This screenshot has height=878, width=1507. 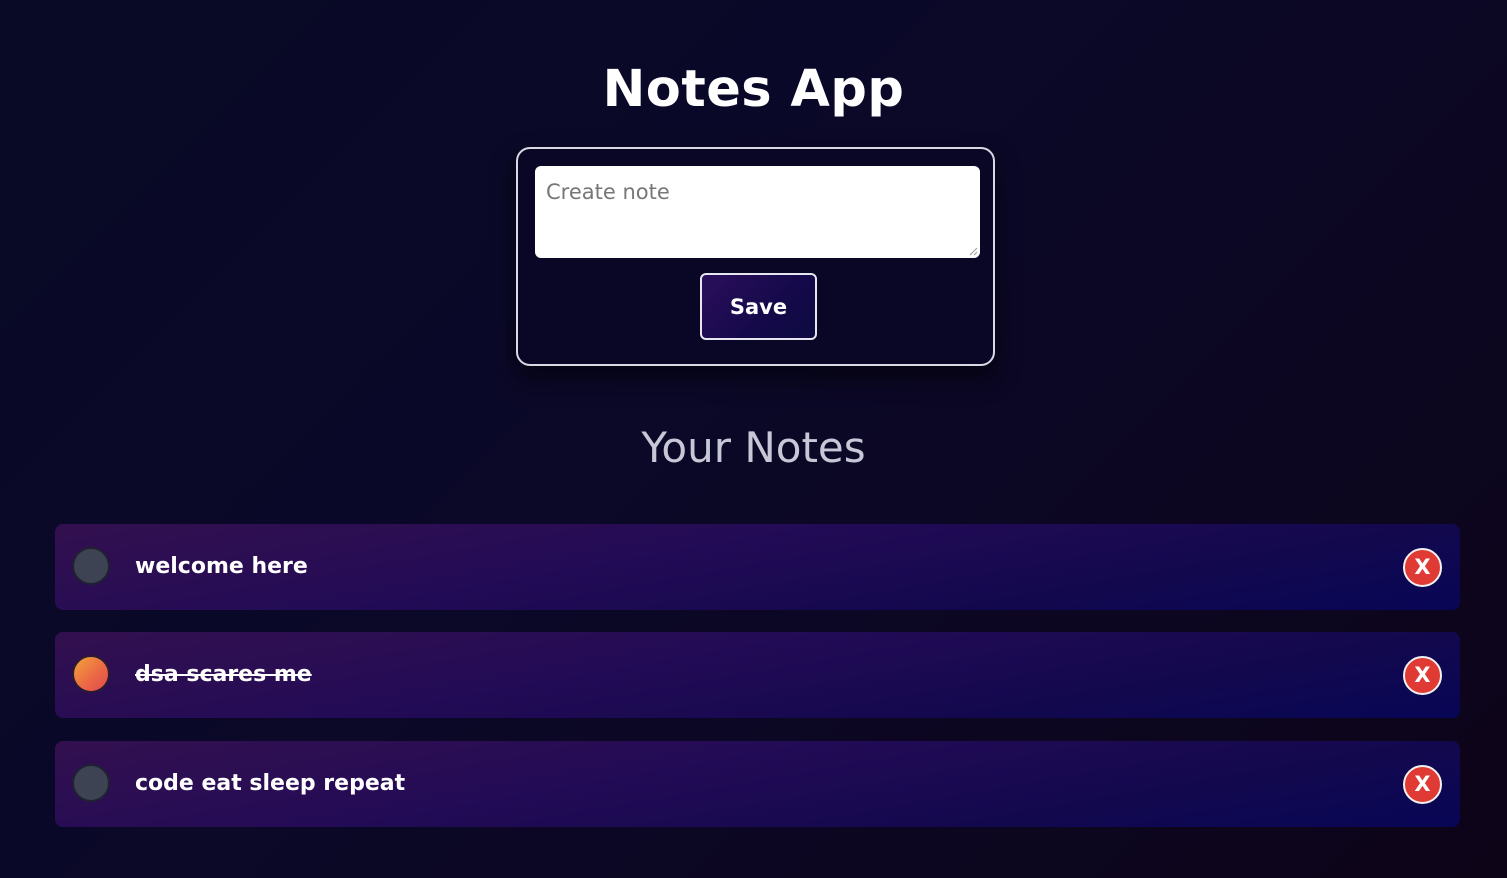 I want to click on note-text: welcome here, so click(x=221, y=566).